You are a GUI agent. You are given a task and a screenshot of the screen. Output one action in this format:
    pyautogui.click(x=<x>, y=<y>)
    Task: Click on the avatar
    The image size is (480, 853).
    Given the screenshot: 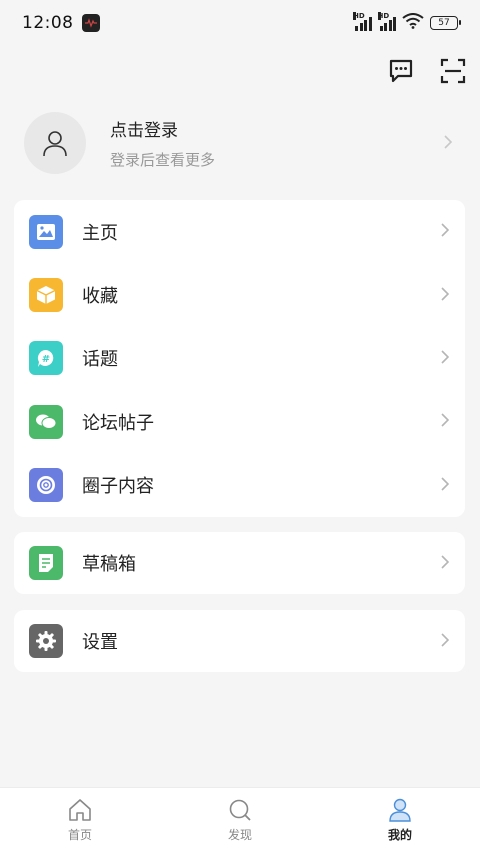 What is the action you would take?
    pyautogui.click(x=55, y=143)
    